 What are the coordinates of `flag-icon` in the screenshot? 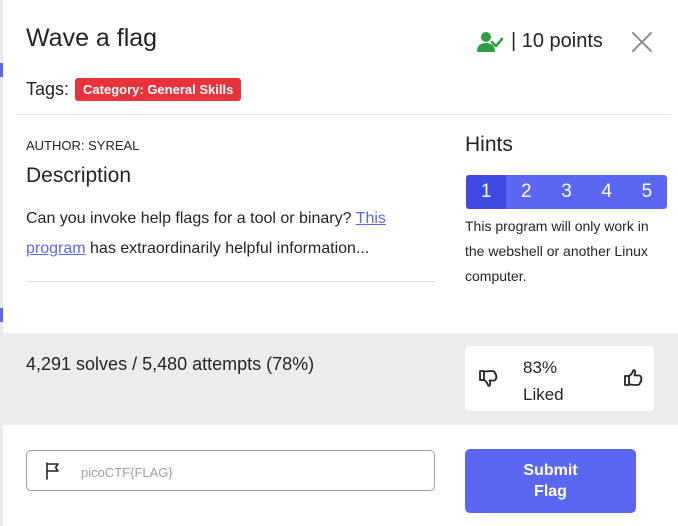 It's located at (53, 471).